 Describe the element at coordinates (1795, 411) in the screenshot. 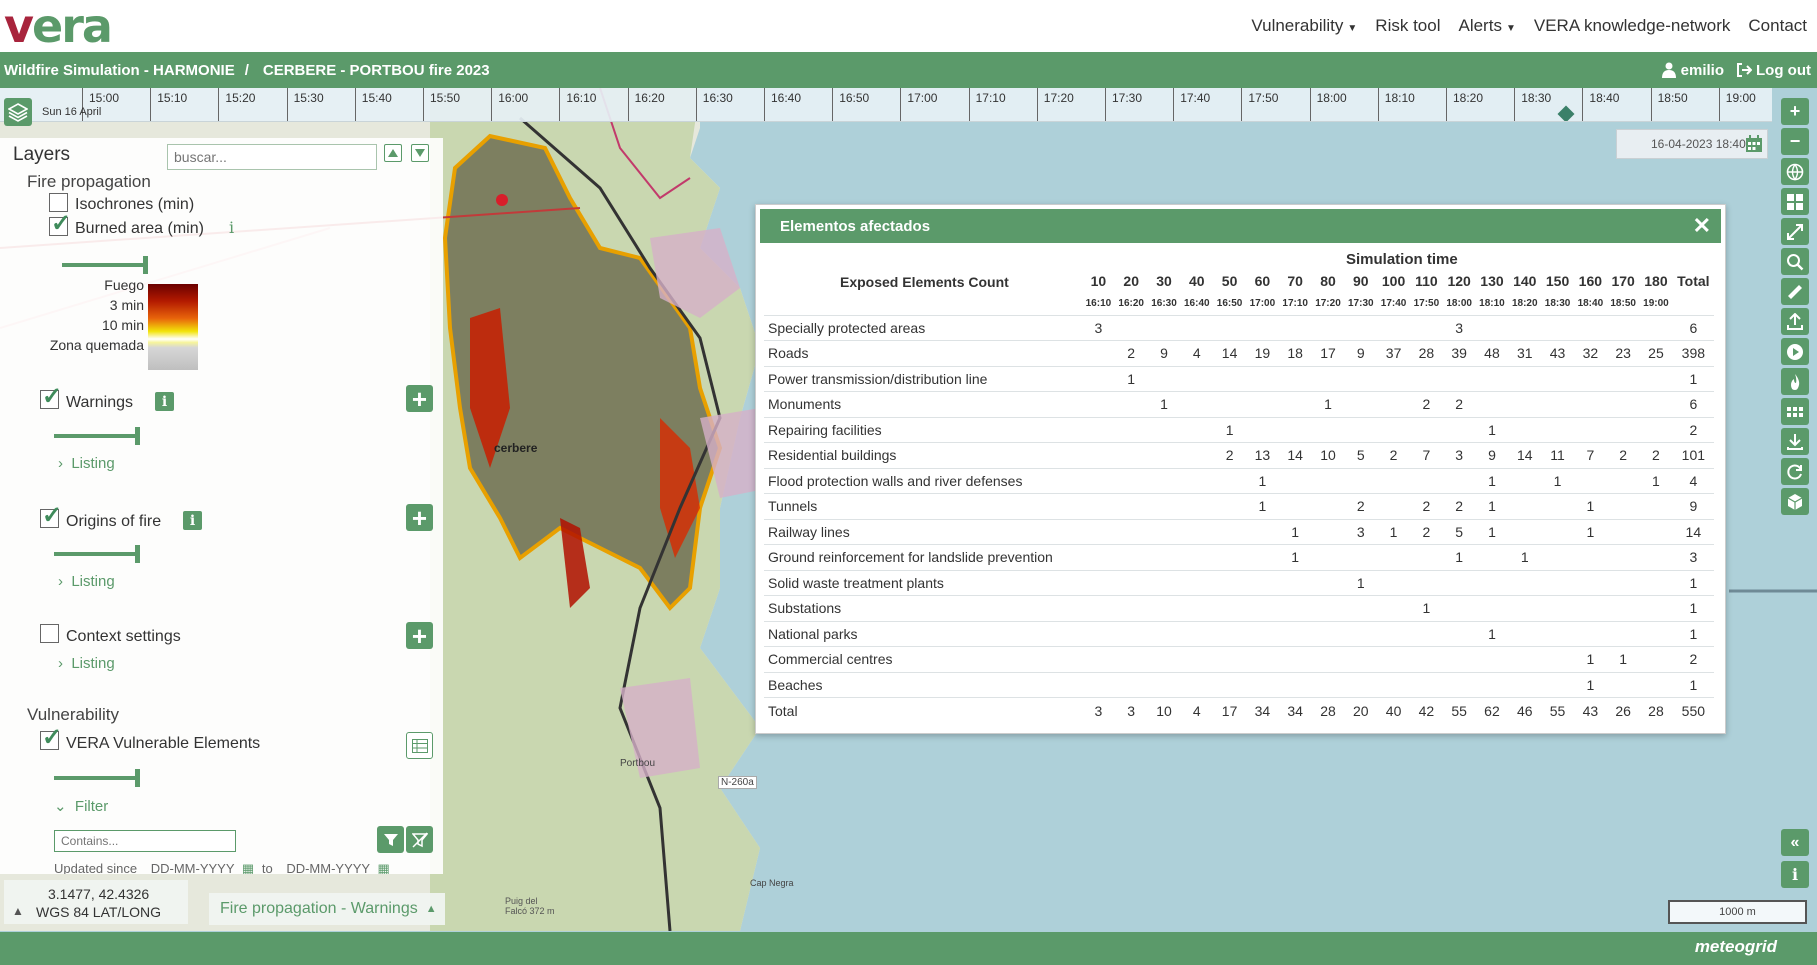

I see `apps-button` at that location.